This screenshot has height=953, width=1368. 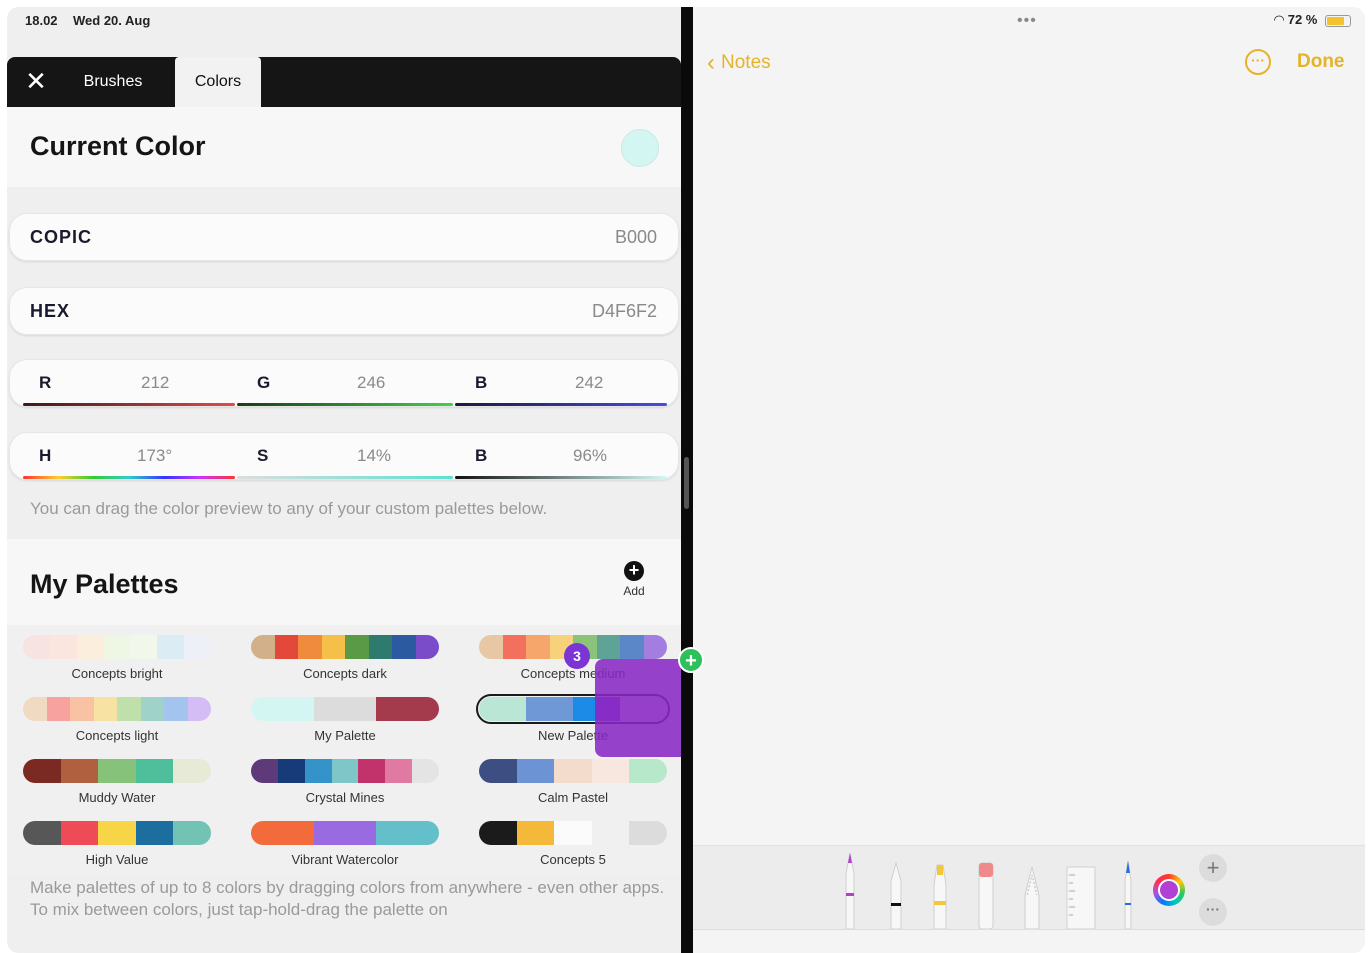 I want to click on tab-brushes: Brushes, so click(x=113, y=82).